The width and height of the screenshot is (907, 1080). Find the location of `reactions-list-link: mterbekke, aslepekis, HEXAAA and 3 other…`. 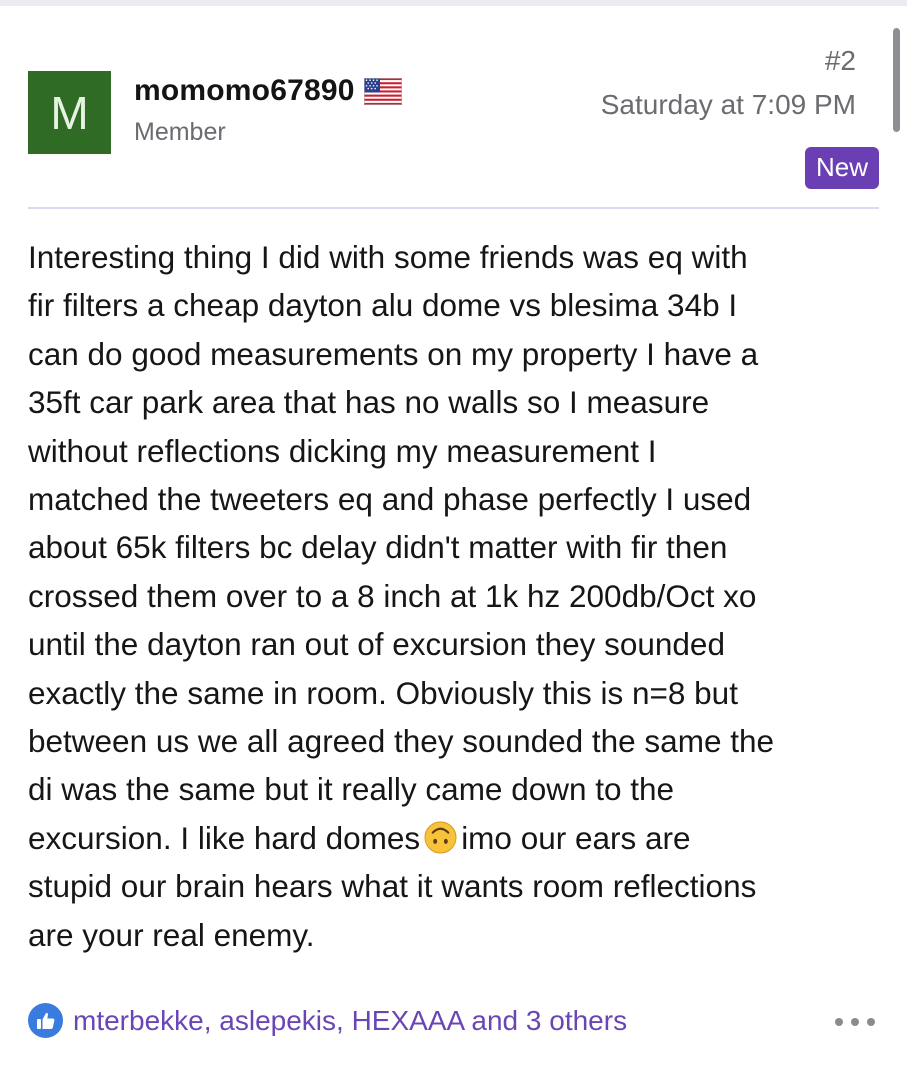

reactions-list-link: mterbekke, aslepekis, HEXAAA and 3 other… is located at coordinates (350, 1021).